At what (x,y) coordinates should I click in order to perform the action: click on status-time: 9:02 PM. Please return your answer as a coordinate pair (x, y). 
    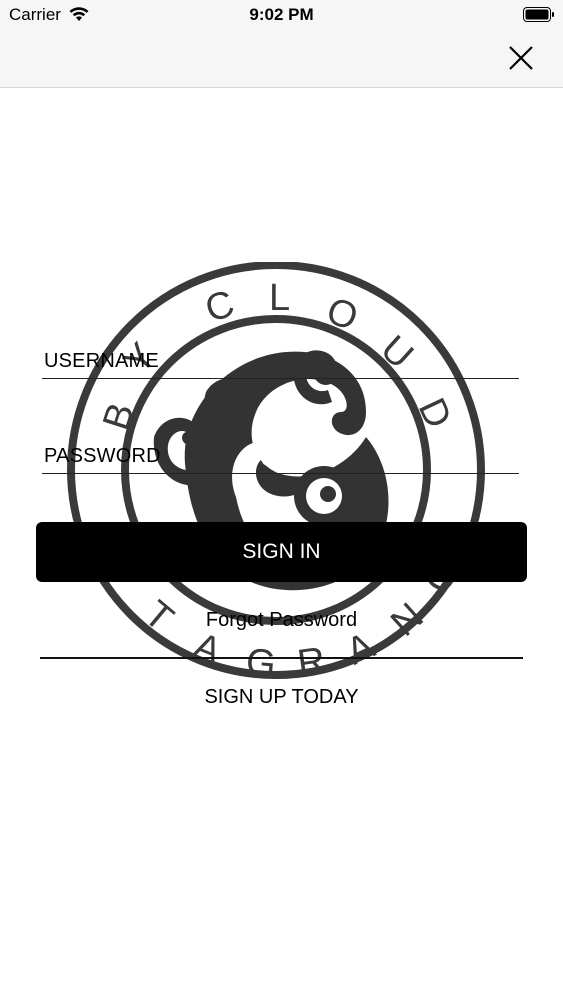
    Looking at the image, I should click on (281, 14).